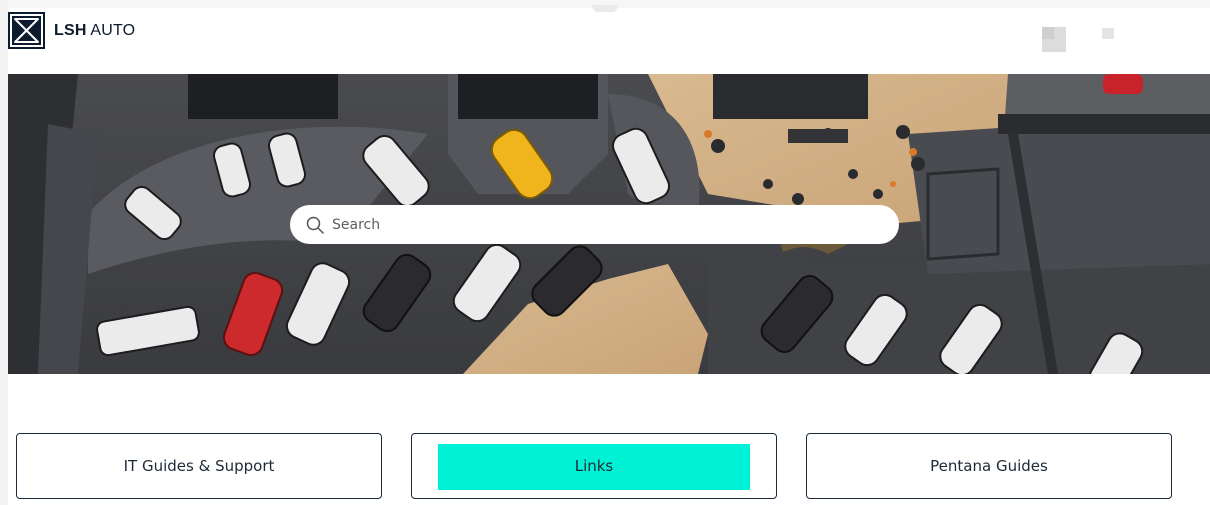  What do you see at coordinates (26, 30) in the screenshot?
I see `hourglass-x-logo-icon` at bounding box center [26, 30].